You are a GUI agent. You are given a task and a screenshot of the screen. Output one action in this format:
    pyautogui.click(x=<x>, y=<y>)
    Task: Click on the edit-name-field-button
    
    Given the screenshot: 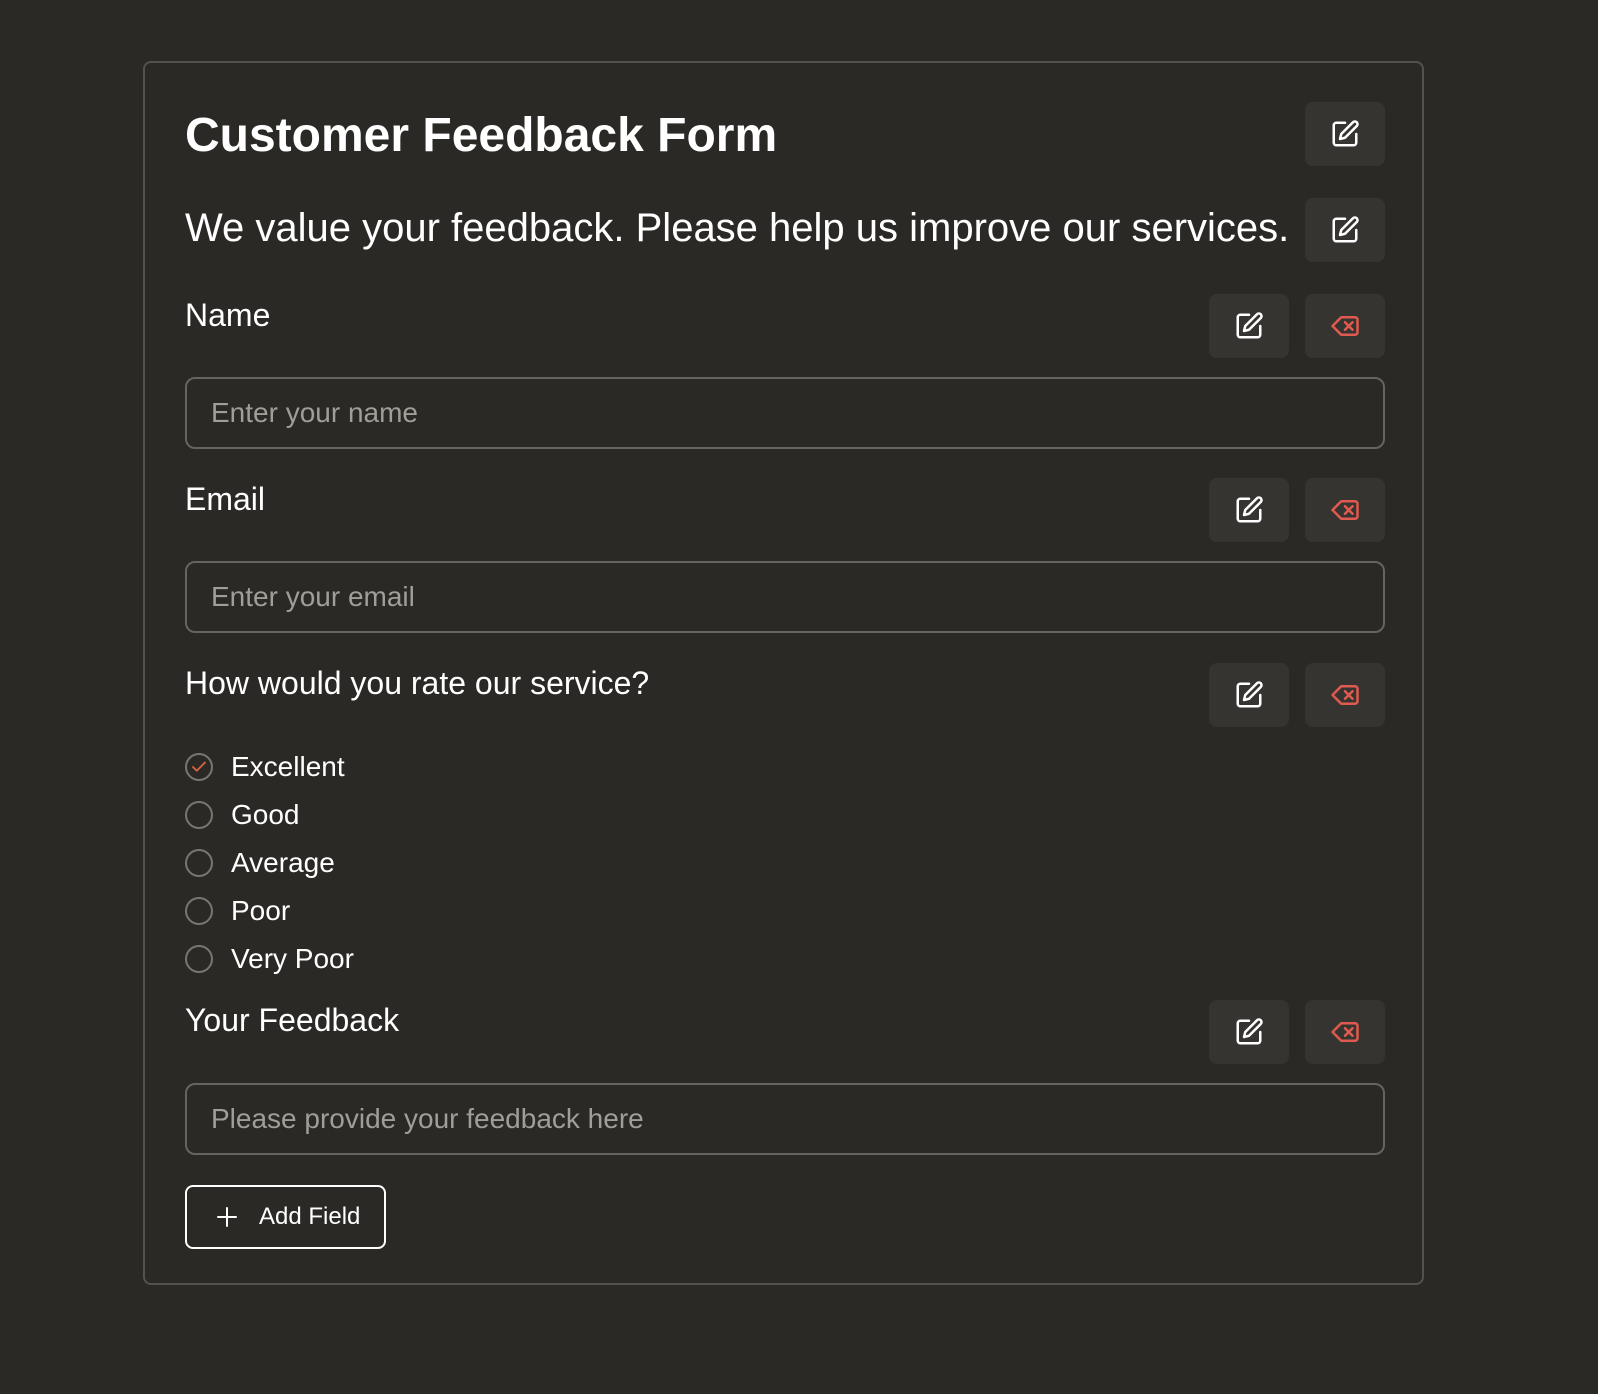 What is the action you would take?
    pyautogui.click(x=1249, y=326)
    